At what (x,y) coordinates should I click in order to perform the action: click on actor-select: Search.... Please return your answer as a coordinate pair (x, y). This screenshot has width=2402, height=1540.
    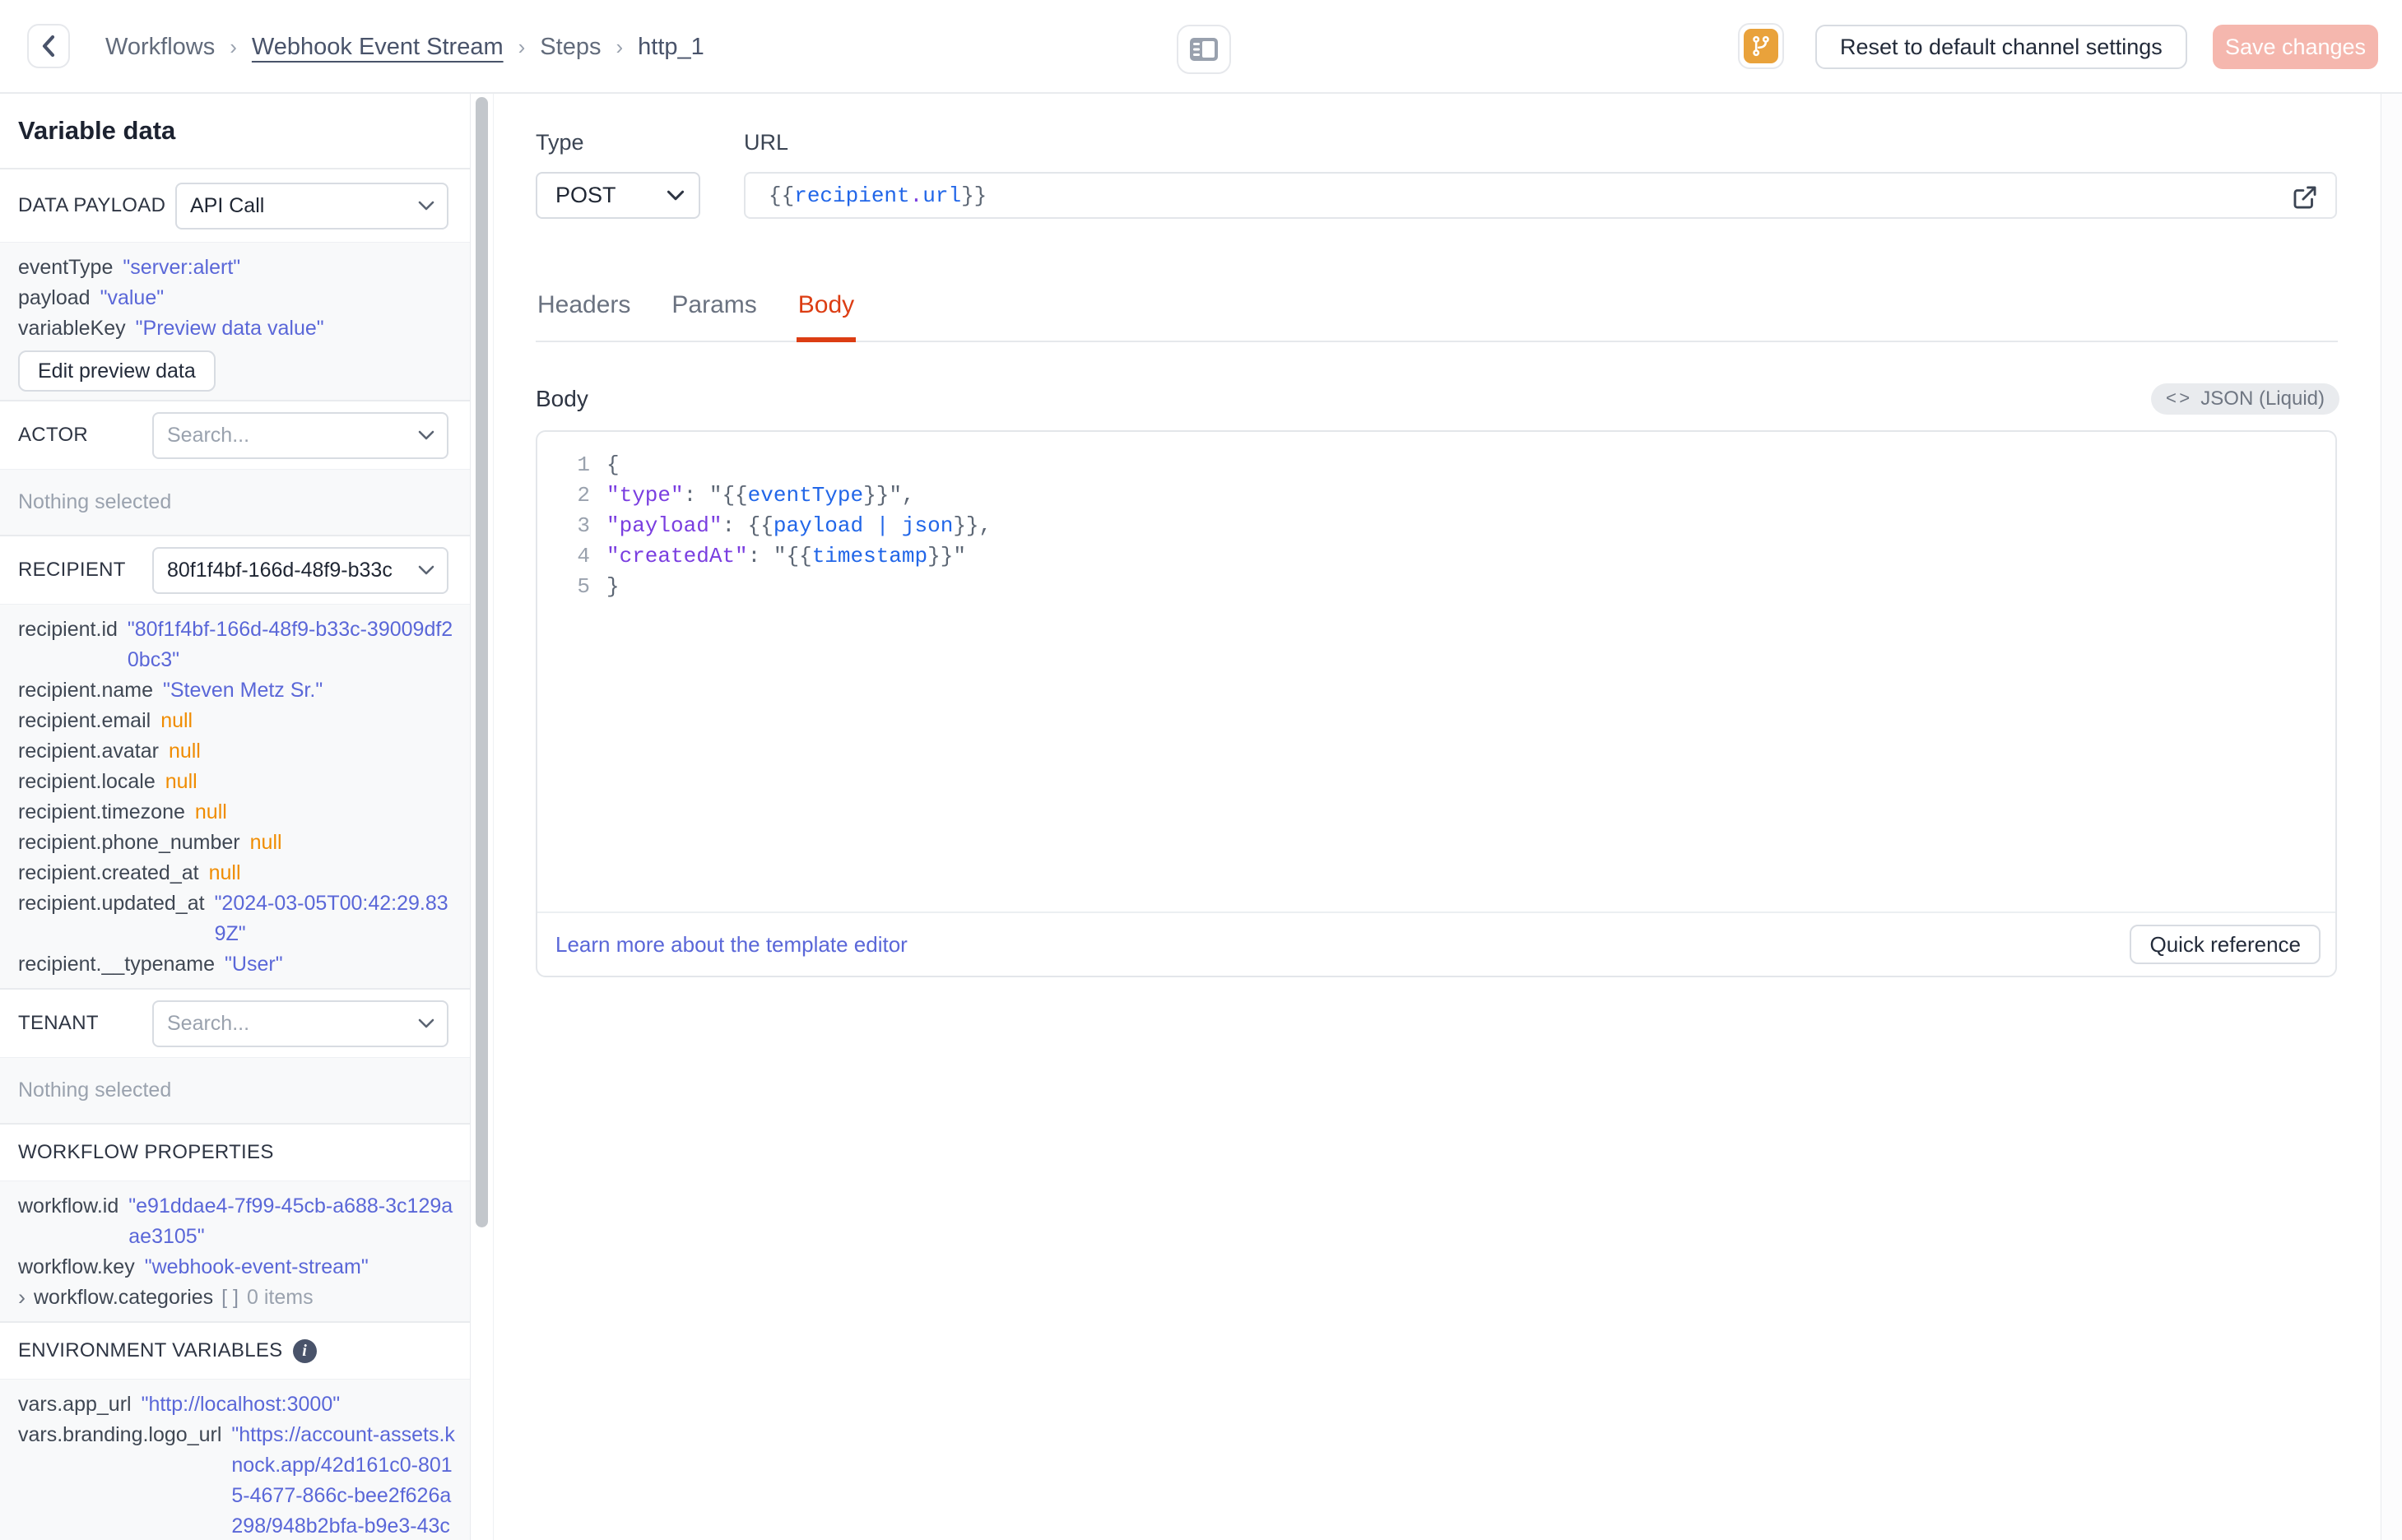
    Looking at the image, I should click on (300, 435).